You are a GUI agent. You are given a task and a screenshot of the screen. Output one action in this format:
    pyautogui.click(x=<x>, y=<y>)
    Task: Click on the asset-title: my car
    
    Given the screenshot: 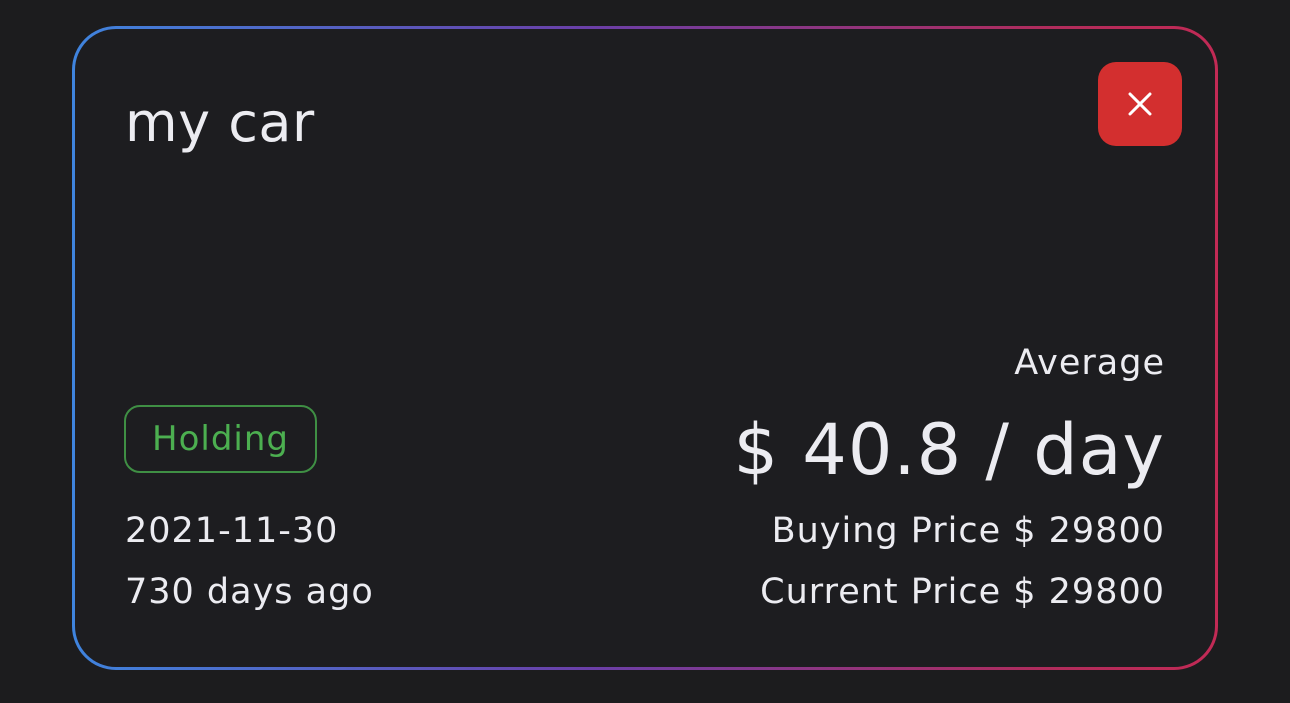 What is the action you would take?
    pyautogui.click(x=220, y=122)
    